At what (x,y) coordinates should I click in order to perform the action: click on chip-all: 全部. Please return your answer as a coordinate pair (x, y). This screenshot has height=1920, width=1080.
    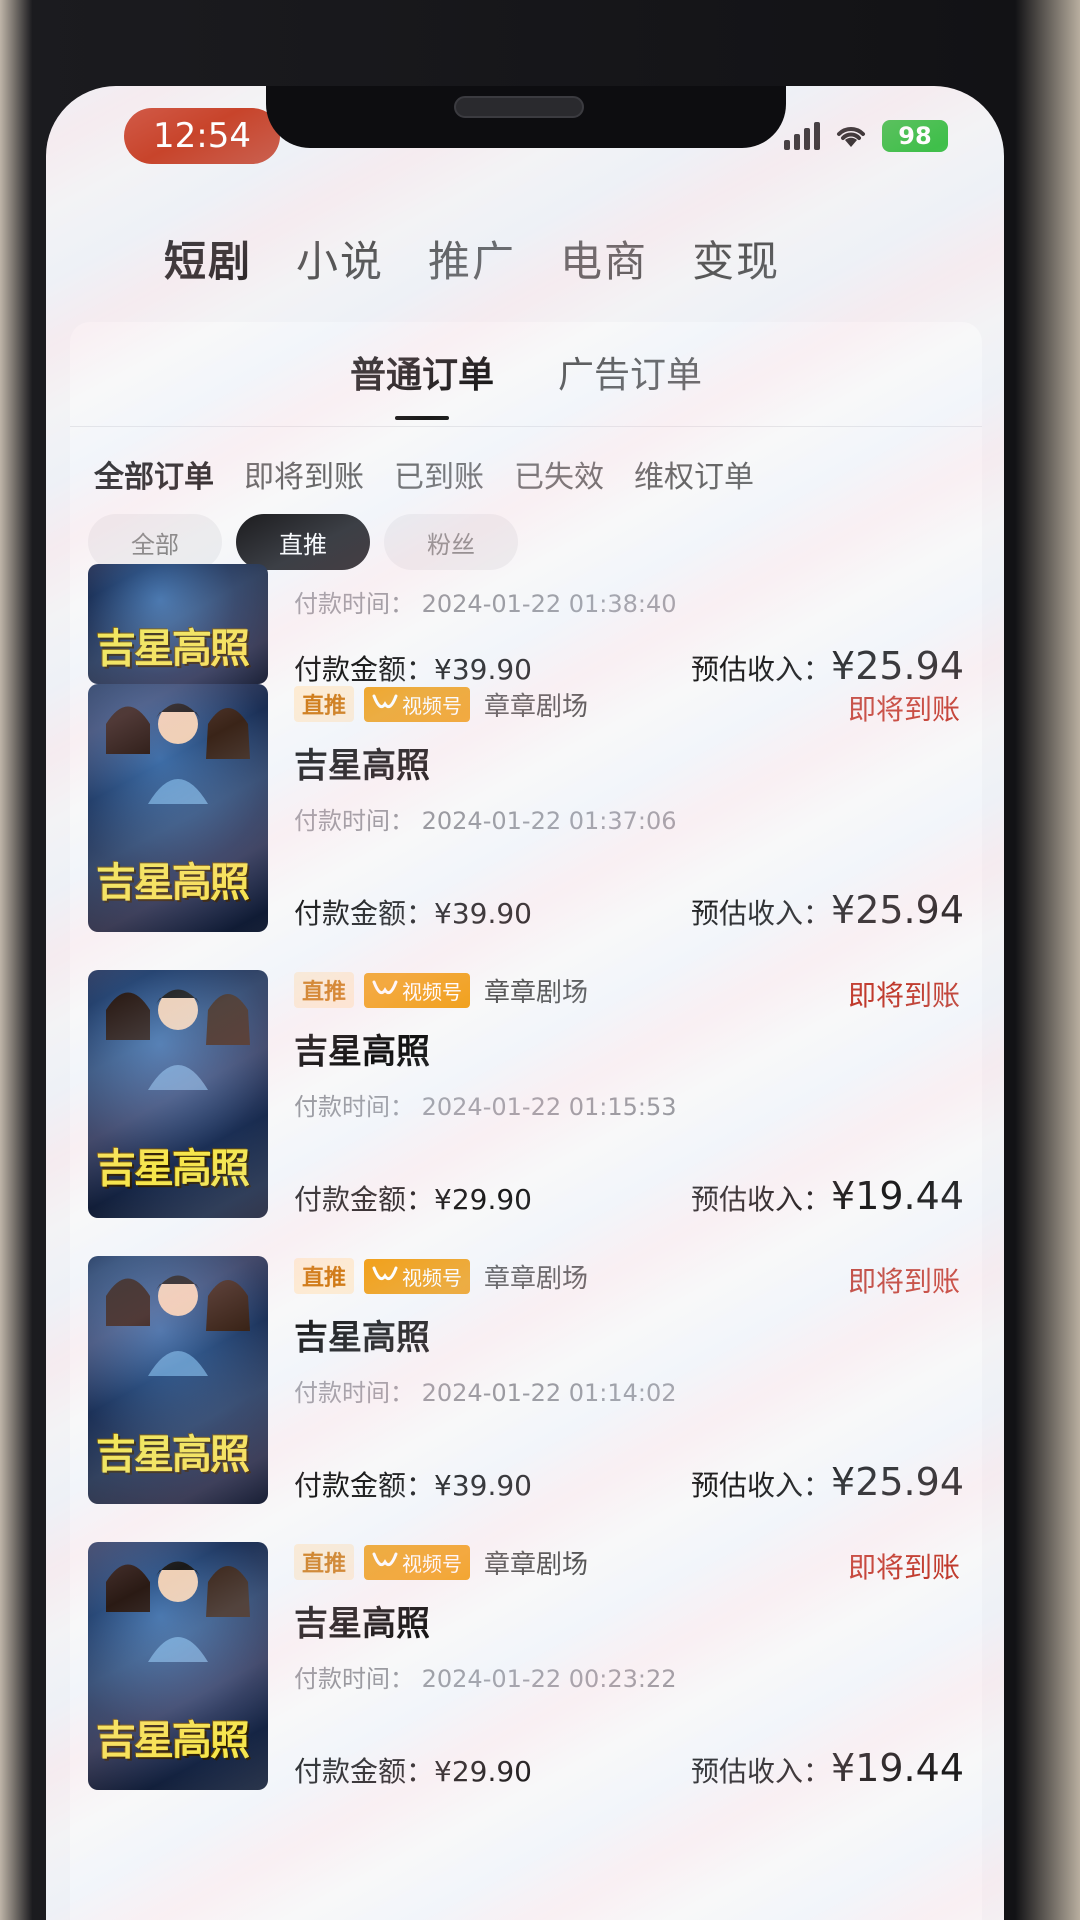
    Looking at the image, I should click on (155, 542).